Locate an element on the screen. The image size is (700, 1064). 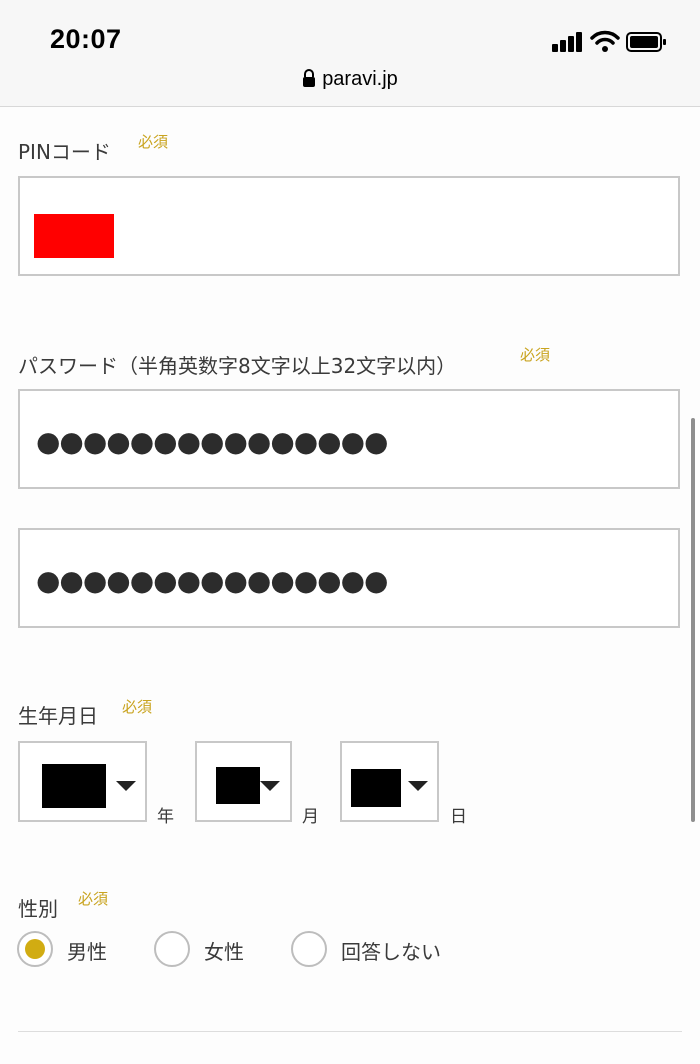
address-bar: paravi.jp is located at coordinates (350, 79).